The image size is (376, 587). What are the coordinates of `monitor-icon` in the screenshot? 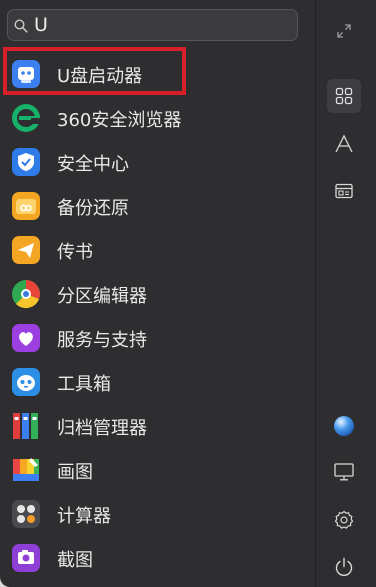 It's located at (344, 472).